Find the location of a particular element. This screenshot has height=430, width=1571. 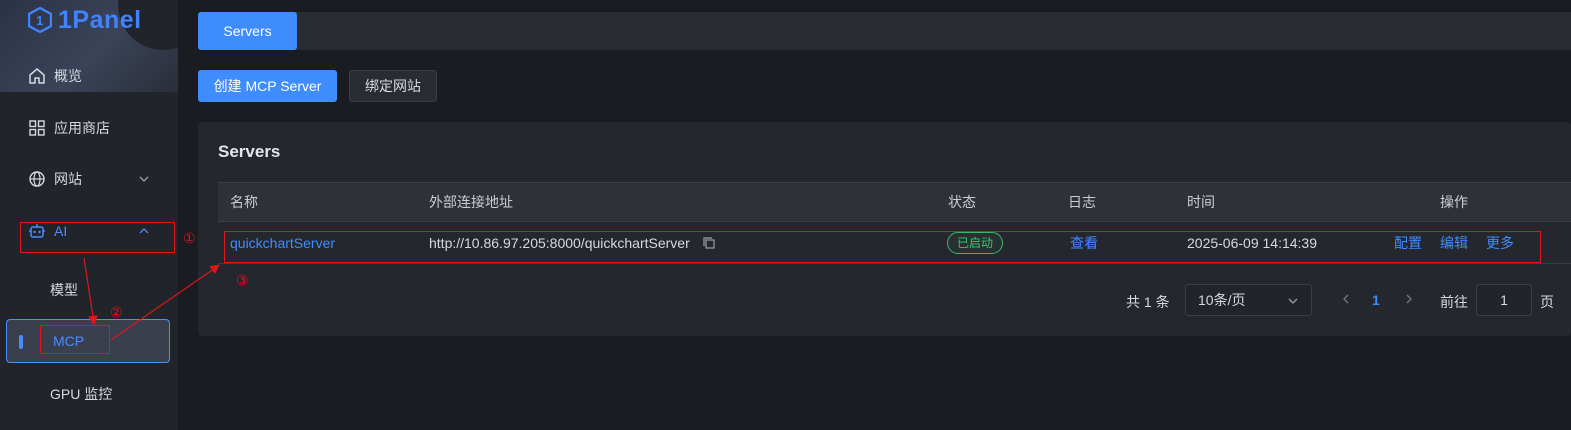

sidebar-item-app-store: 应用商店 is located at coordinates (89, 128).